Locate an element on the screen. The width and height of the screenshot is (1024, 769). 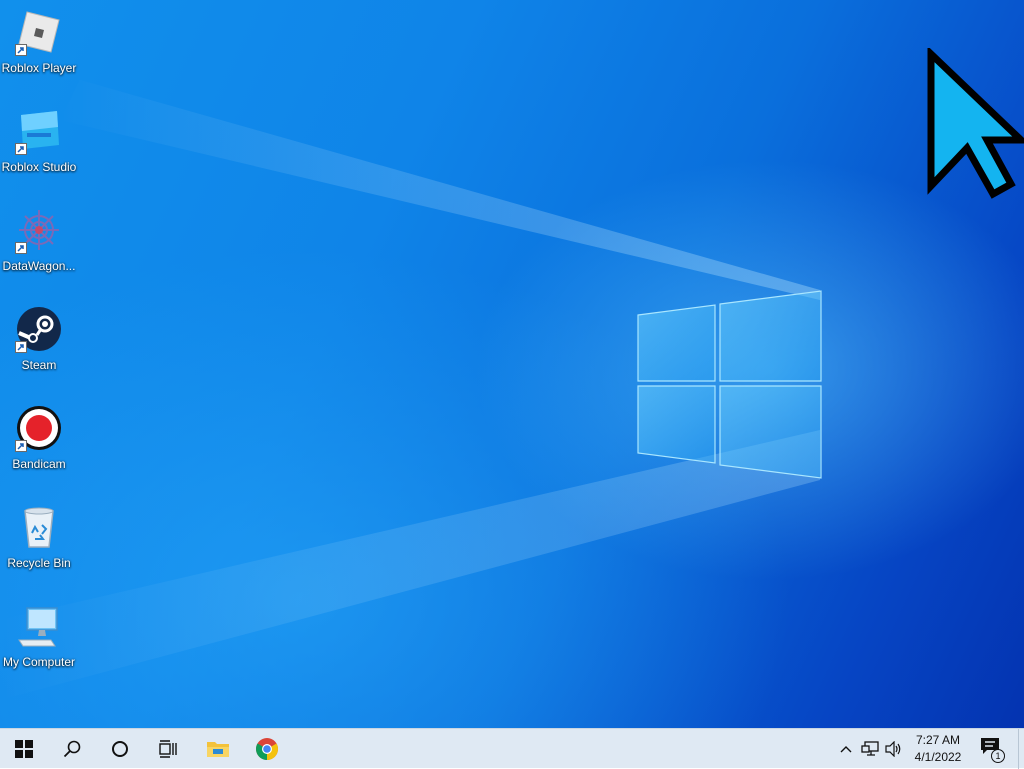
cortana-button is located at coordinates (120, 749).